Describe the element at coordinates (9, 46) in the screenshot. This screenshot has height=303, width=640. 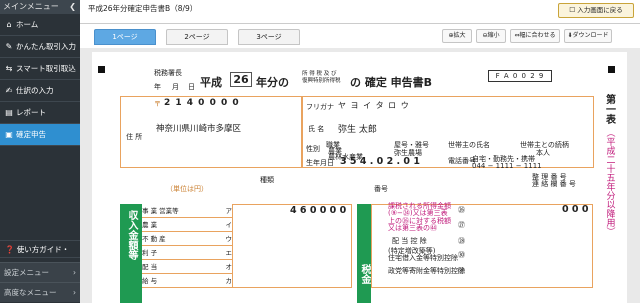
I see `pencil-icon: ✎` at that location.